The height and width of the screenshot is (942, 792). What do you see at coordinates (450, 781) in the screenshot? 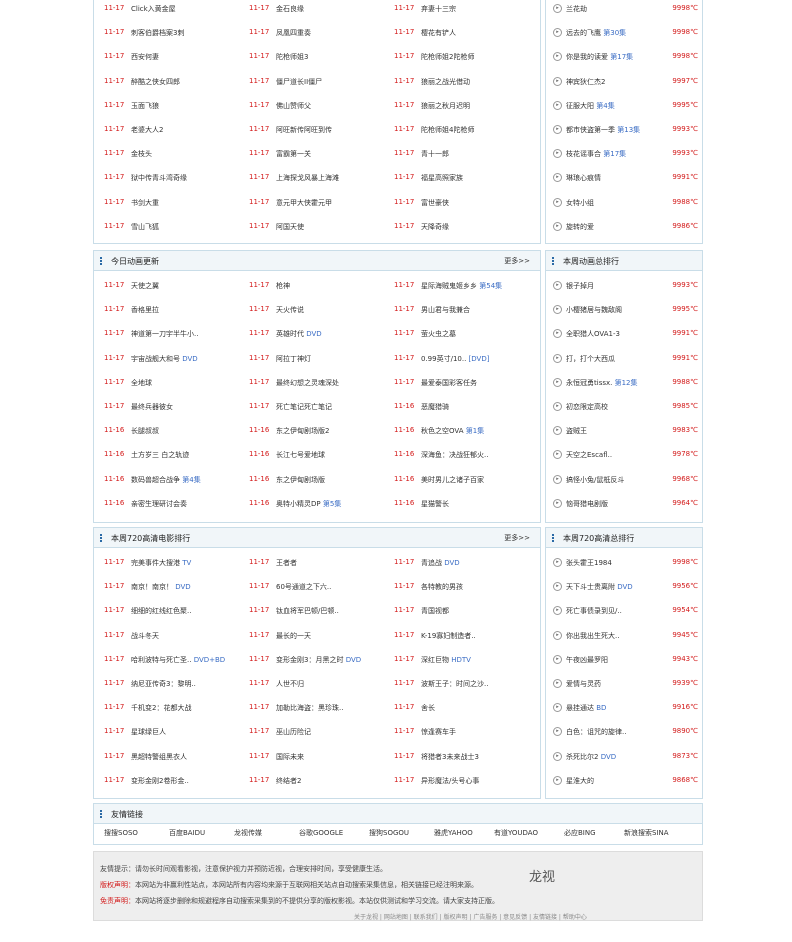
I see `item-title: 异形魔法/头号心事` at bounding box center [450, 781].